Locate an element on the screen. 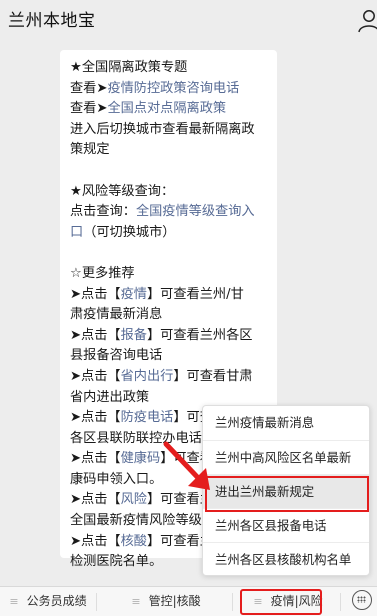 The width and height of the screenshot is (377, 616). message-link: 省内出行 is located at coordinates (147, 376).